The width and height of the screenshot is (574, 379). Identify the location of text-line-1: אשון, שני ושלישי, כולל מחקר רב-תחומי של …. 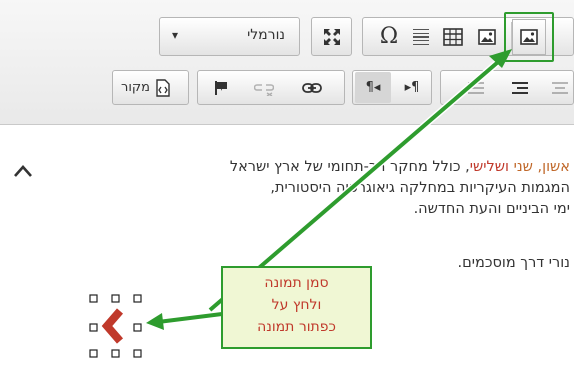
(400, 167).